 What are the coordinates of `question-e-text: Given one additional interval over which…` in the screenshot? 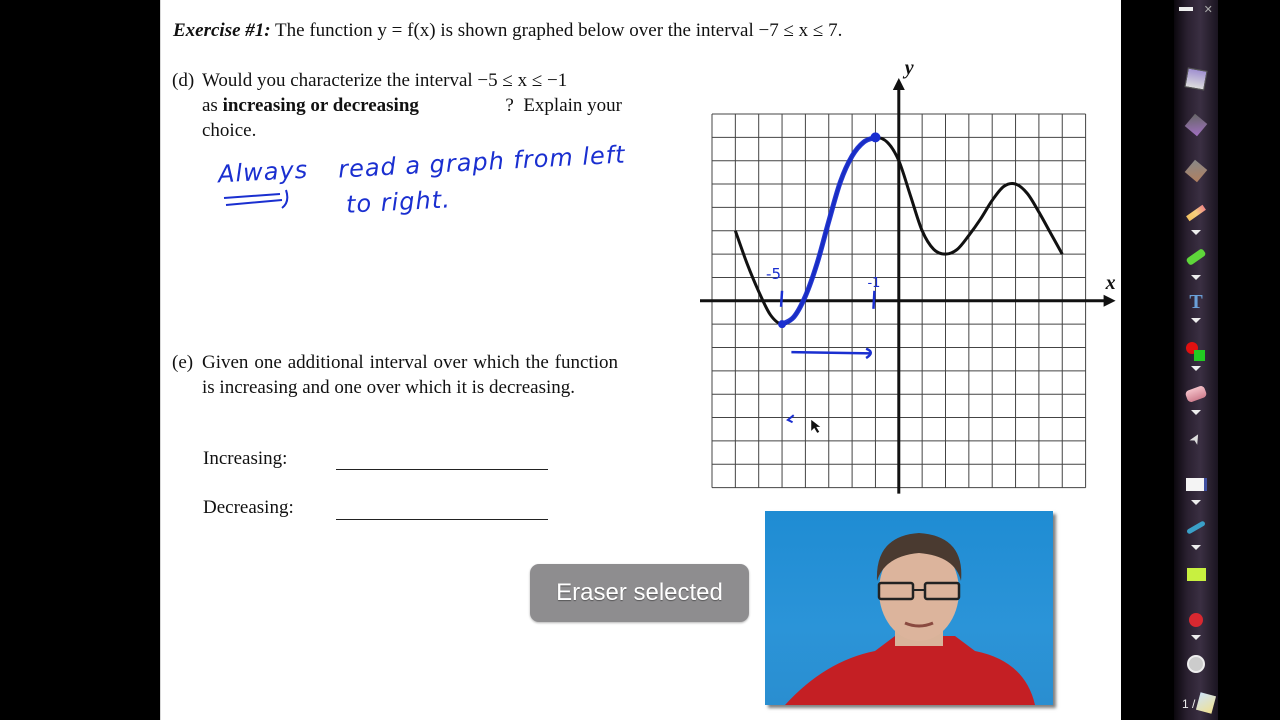 It's located at (410, 375).